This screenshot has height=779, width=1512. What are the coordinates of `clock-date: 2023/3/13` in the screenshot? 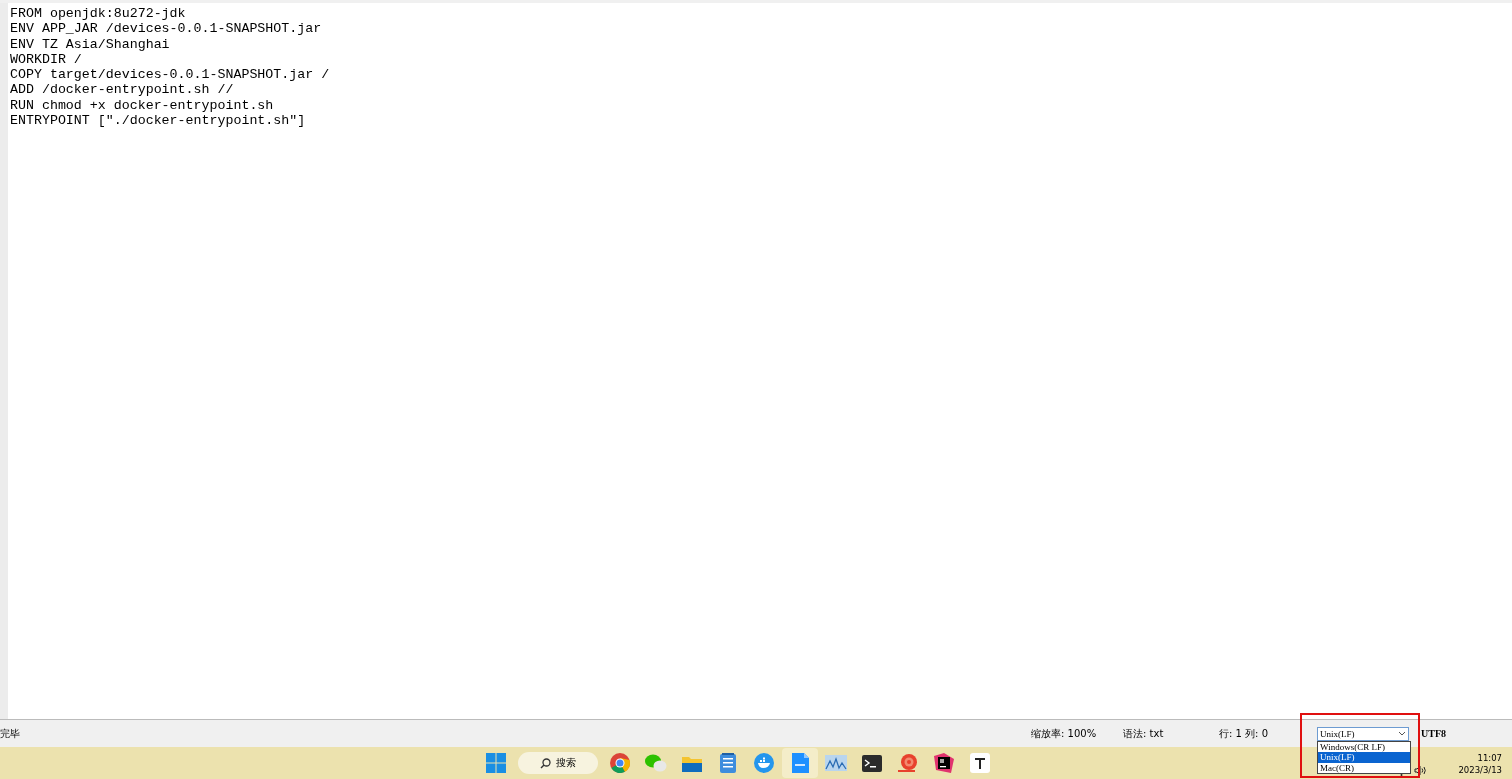 It's located at (1480, 770).